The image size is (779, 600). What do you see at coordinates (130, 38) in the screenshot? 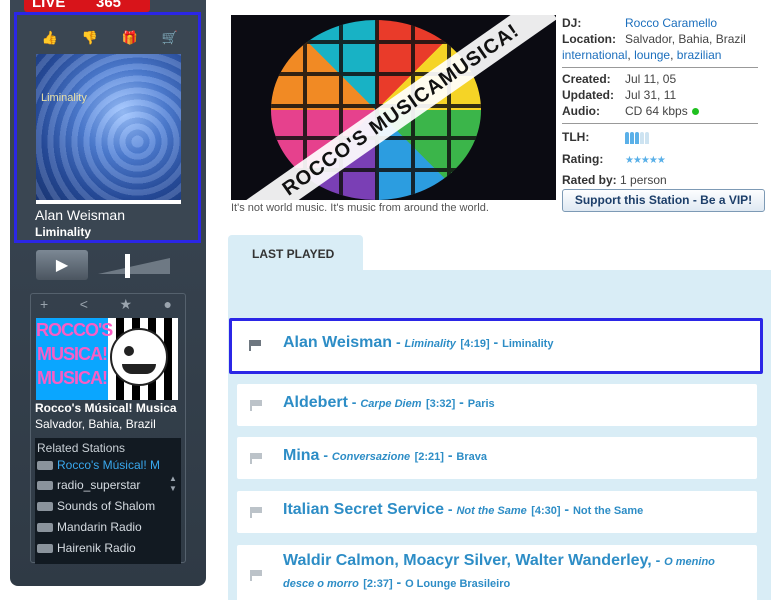
I see `gift-icon: 🎁` at bounding box center [130, 38].